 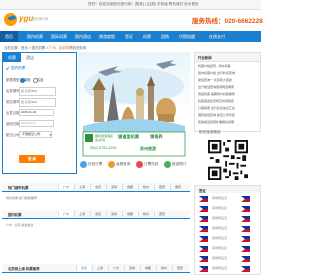 What do you see at coordinates (215, 80) in the screenshot?
I see `news-item: 航班查询一 北京到大连航` at bounding box center [215, 80].